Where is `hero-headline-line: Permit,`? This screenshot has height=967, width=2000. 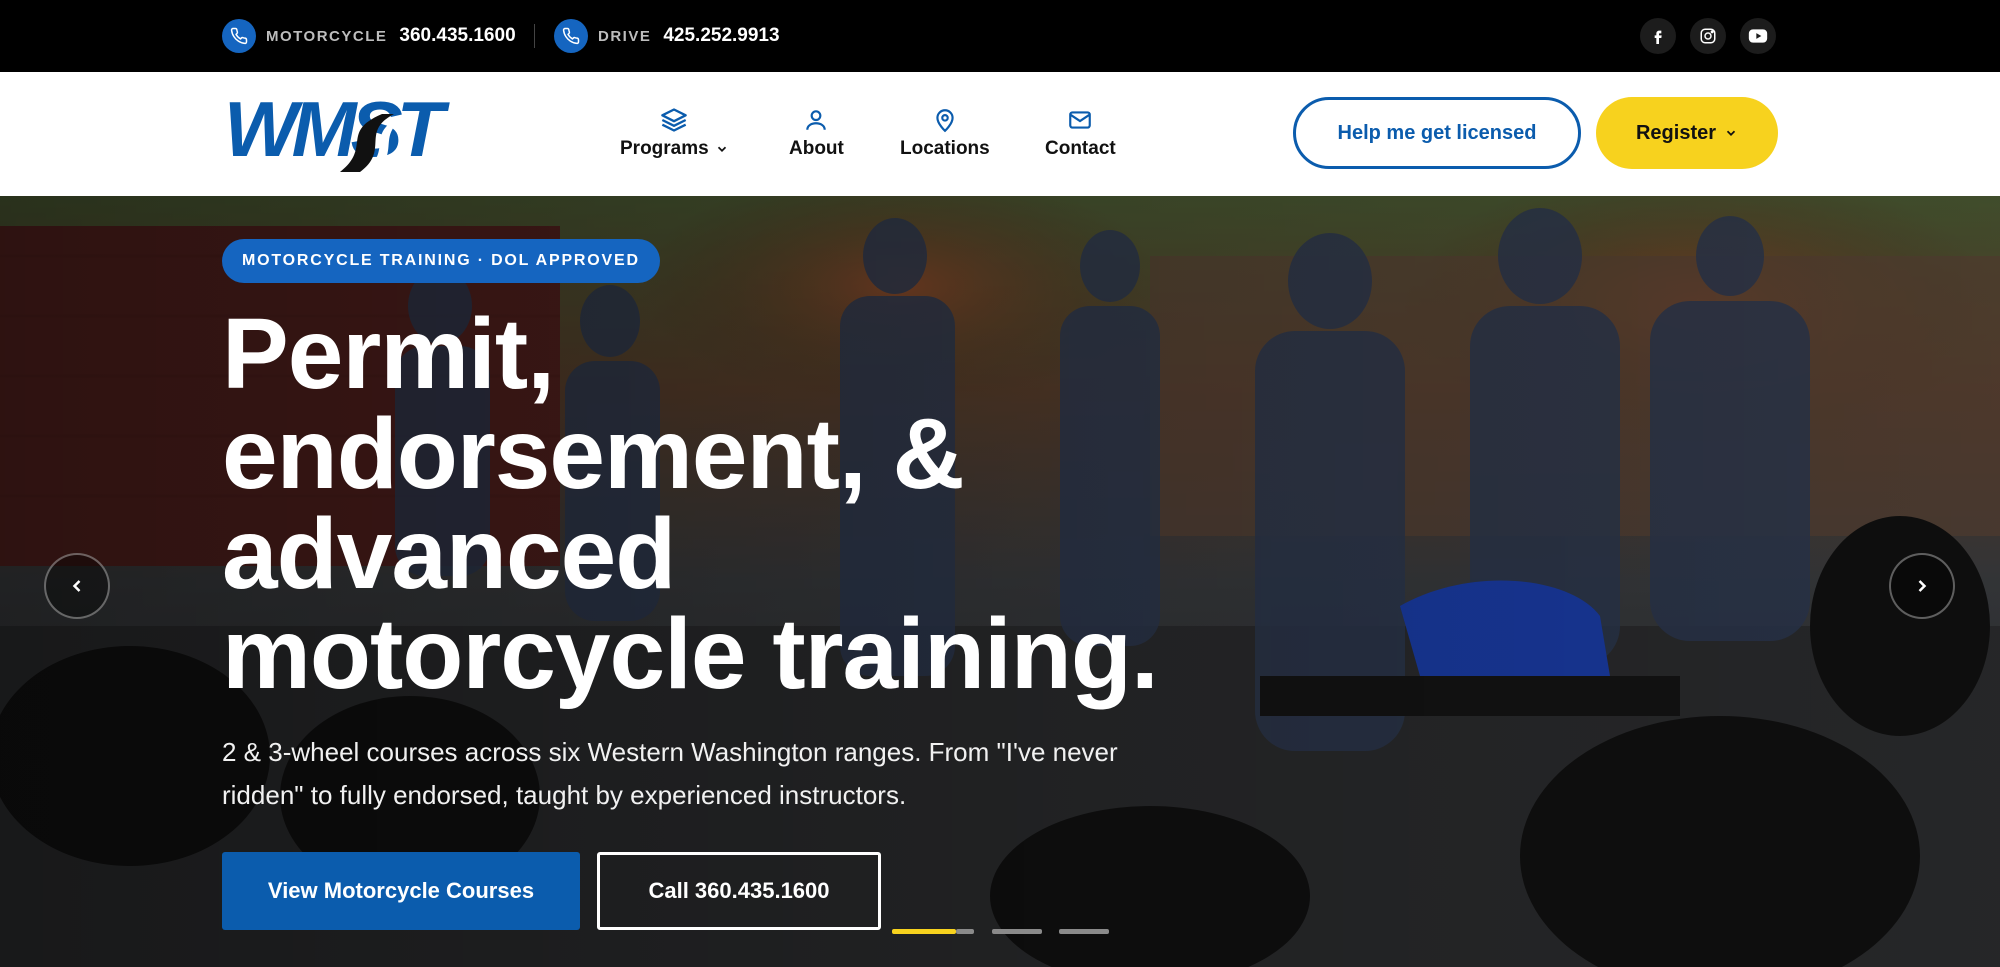 hero-headline-line: Permit, is located at coordinates (388, 354).